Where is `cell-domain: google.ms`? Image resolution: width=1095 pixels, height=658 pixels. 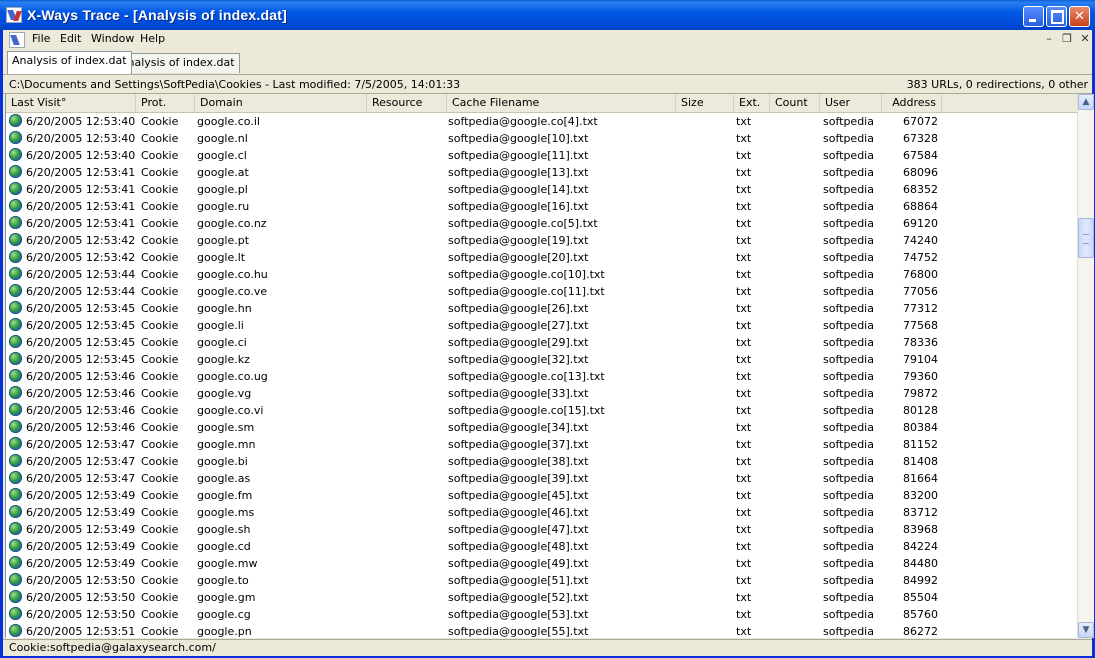 cell-domain: google.ms is located at coordinates (226, 512).